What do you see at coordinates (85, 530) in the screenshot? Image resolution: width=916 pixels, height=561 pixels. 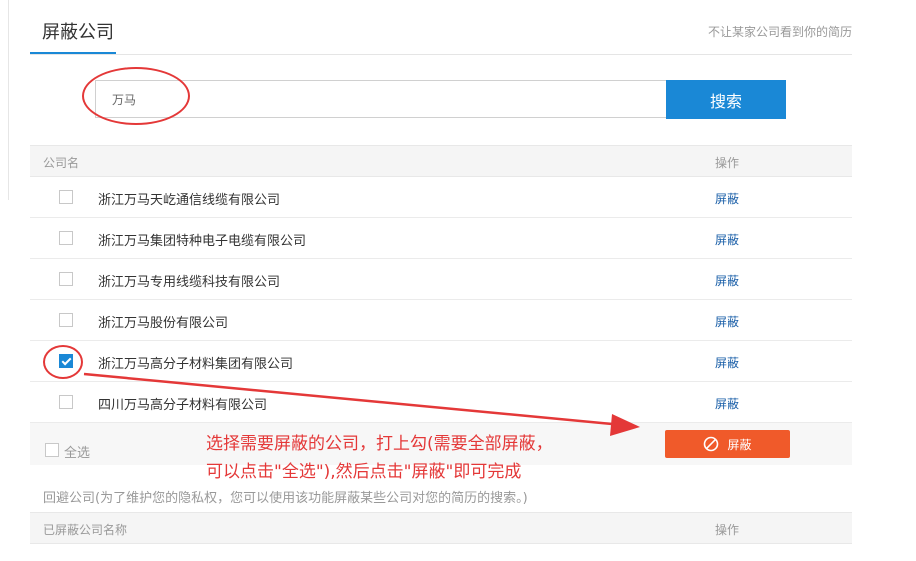 I see `column-header-blocked-name: 已屏蔽公司名称` at bounding box center [85, 530].